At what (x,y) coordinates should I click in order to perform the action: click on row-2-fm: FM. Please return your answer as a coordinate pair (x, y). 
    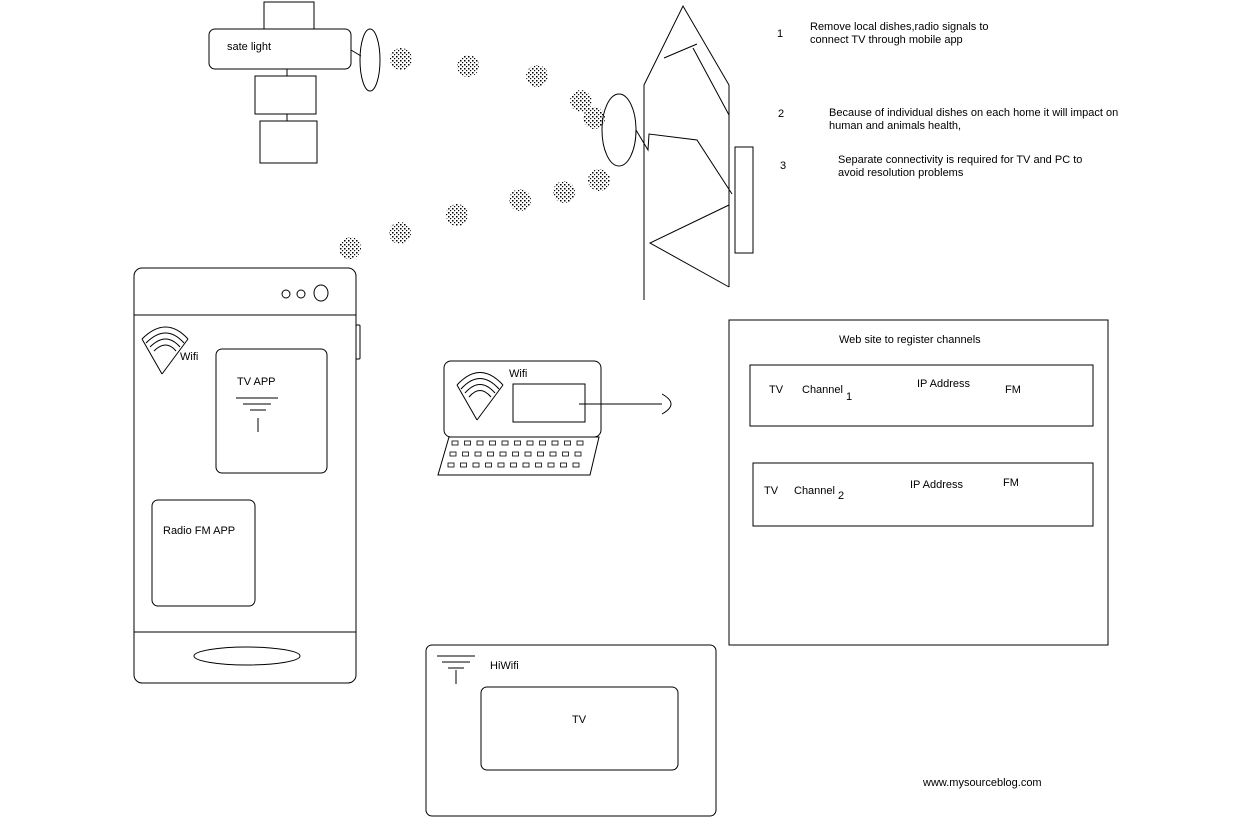
    Looking at the image, I should click on (1011, 483).